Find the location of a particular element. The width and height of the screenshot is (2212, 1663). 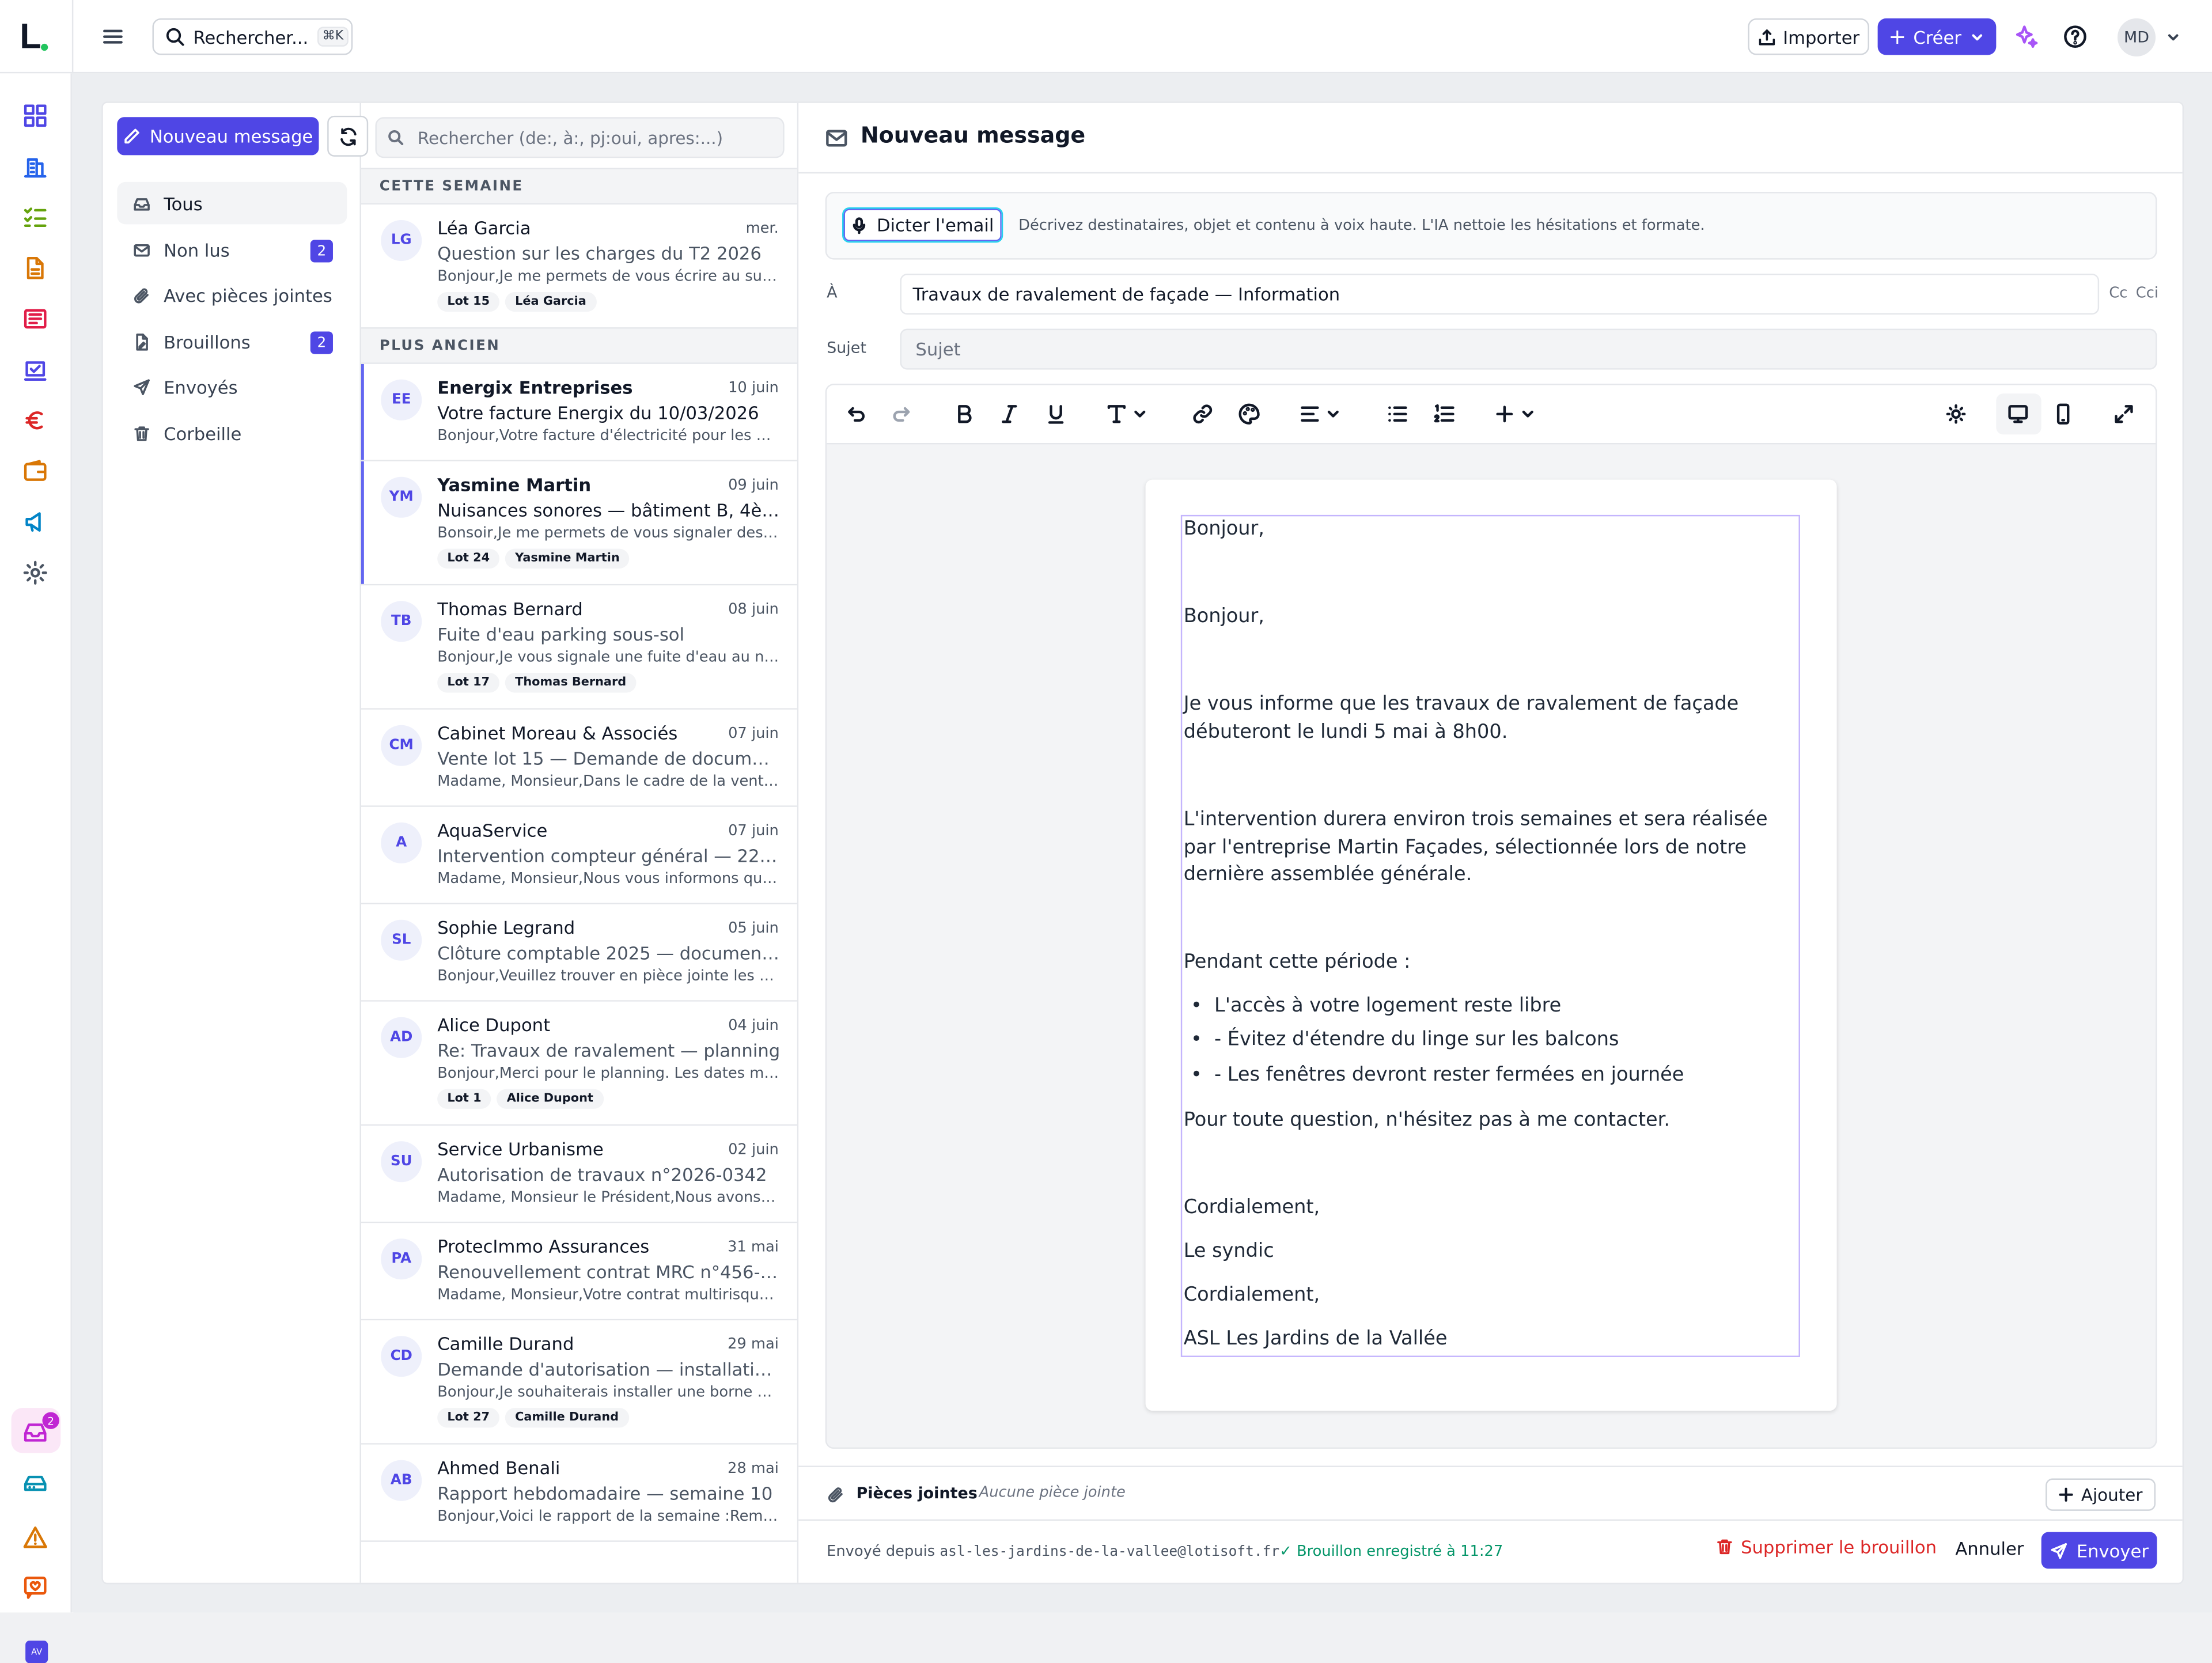

global-search-button: Rechercher... ⌘K is located at coordinates (252, 36).